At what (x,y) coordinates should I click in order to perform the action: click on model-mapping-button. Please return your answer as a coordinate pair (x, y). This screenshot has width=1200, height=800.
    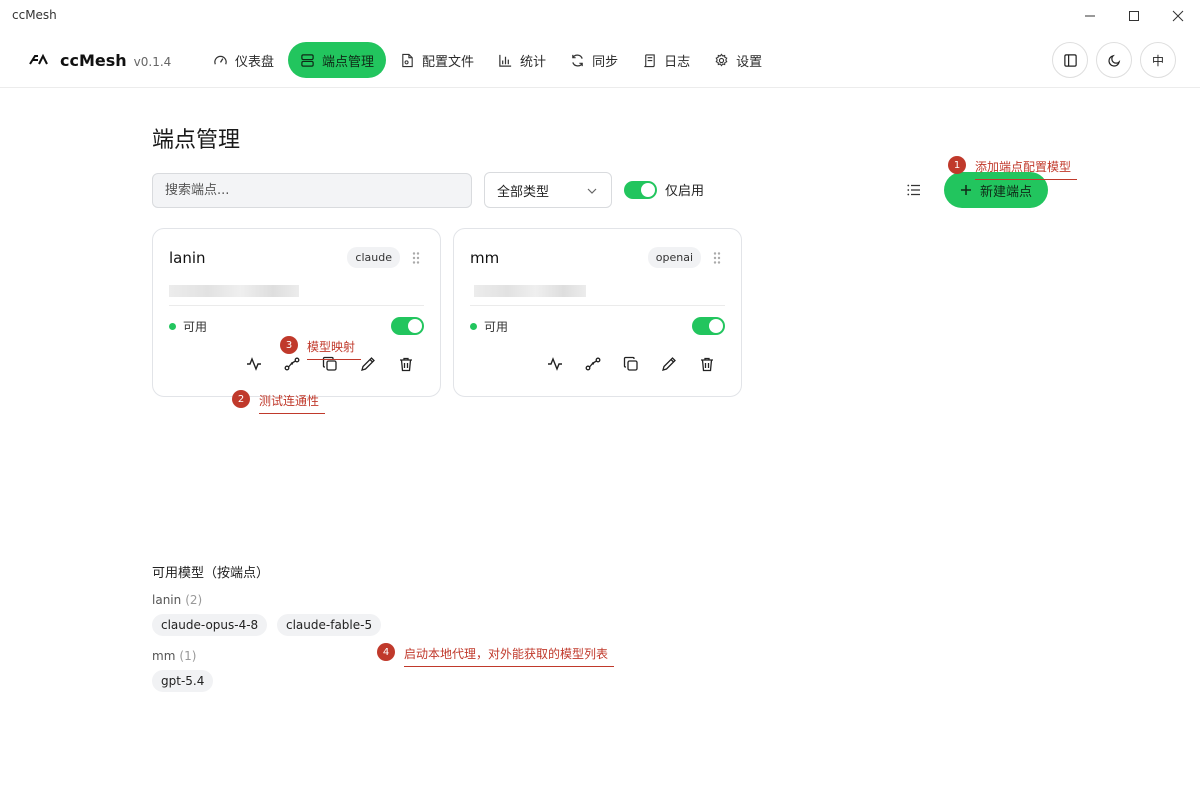
    Looking at the image, I should click on (593, 364).